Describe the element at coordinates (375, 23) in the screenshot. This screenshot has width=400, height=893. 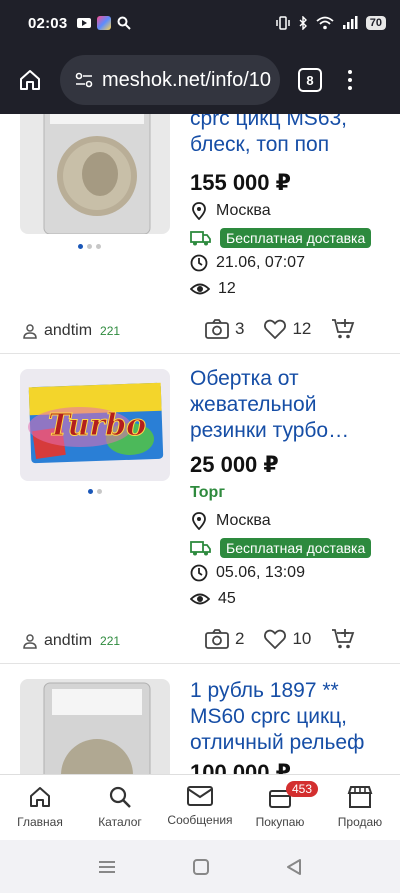
I see `battery-indicator: 70` at that location.